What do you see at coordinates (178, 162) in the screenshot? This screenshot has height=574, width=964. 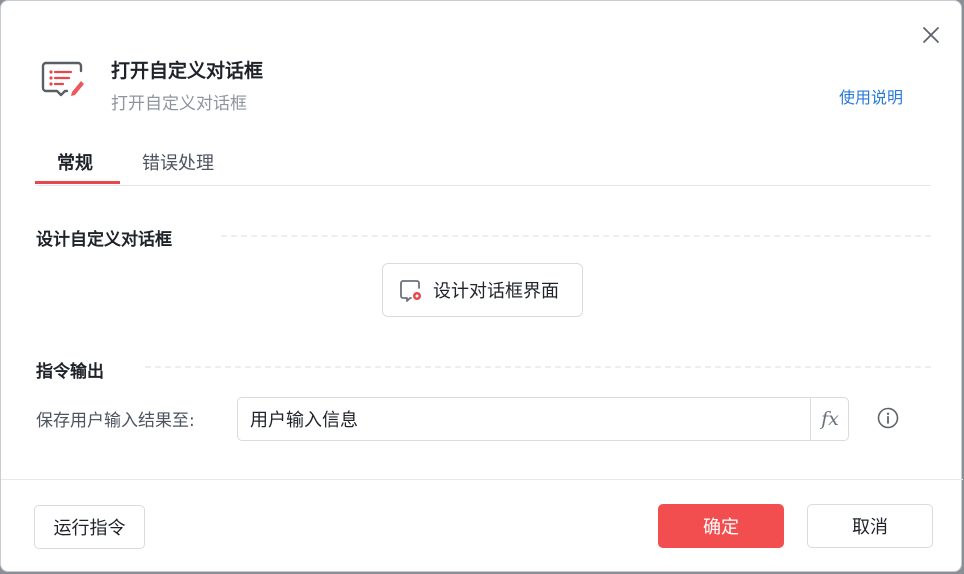 I see `tab-error-handling: 错误处理` at bounding box center [178, 162].